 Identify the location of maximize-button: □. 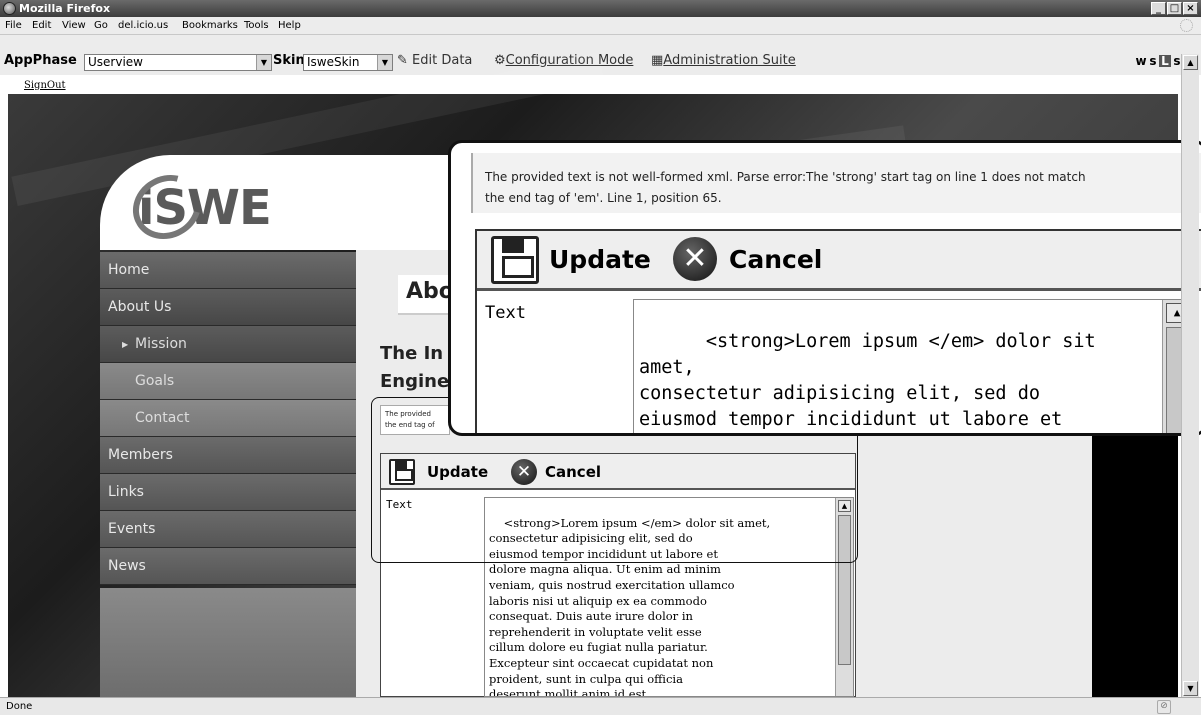
(1174, 8).